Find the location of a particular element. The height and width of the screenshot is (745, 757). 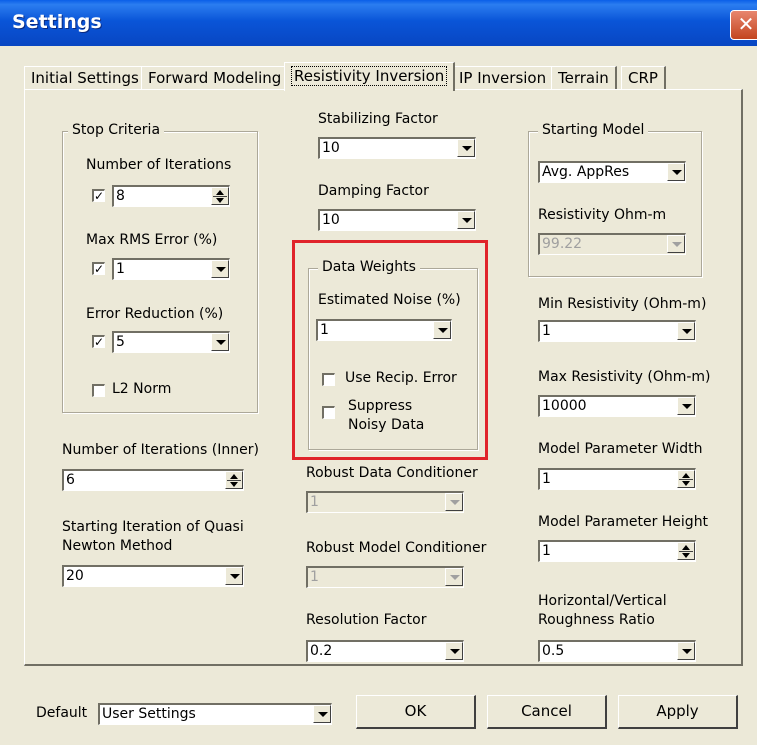

title-bar is located at coordinates (378, 23).